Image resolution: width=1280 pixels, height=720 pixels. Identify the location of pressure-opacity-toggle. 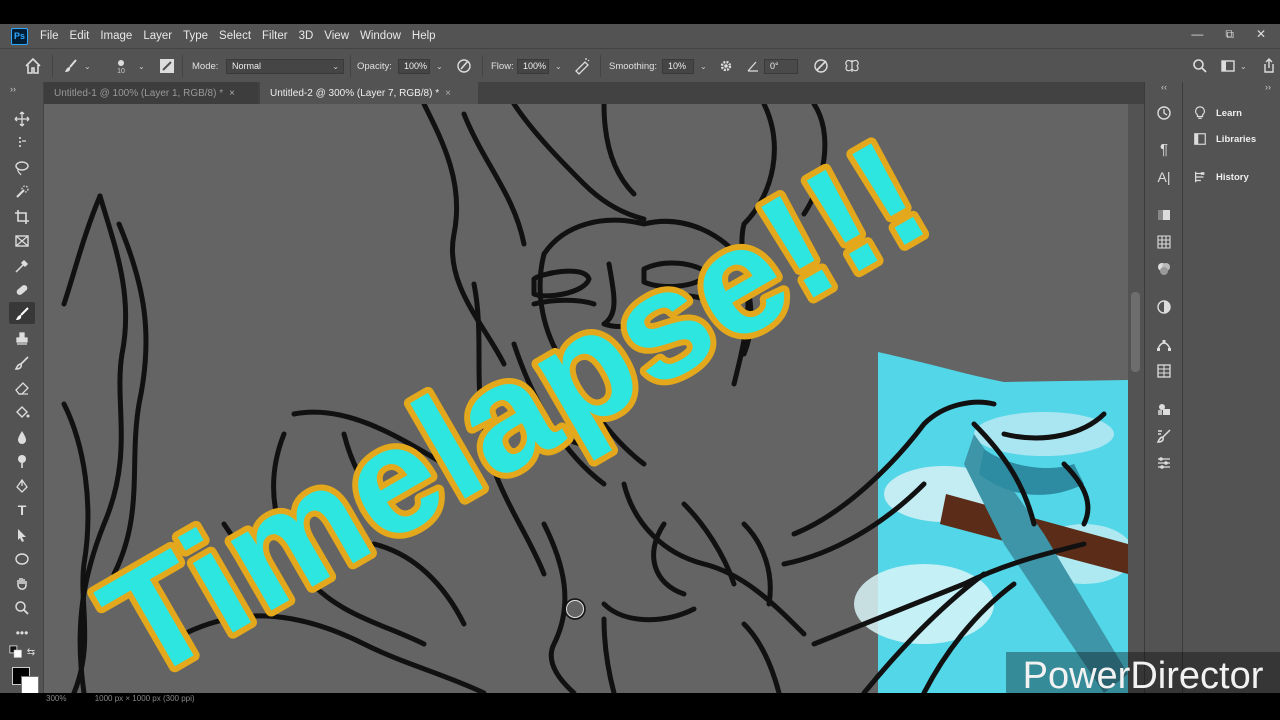
(464, 66).